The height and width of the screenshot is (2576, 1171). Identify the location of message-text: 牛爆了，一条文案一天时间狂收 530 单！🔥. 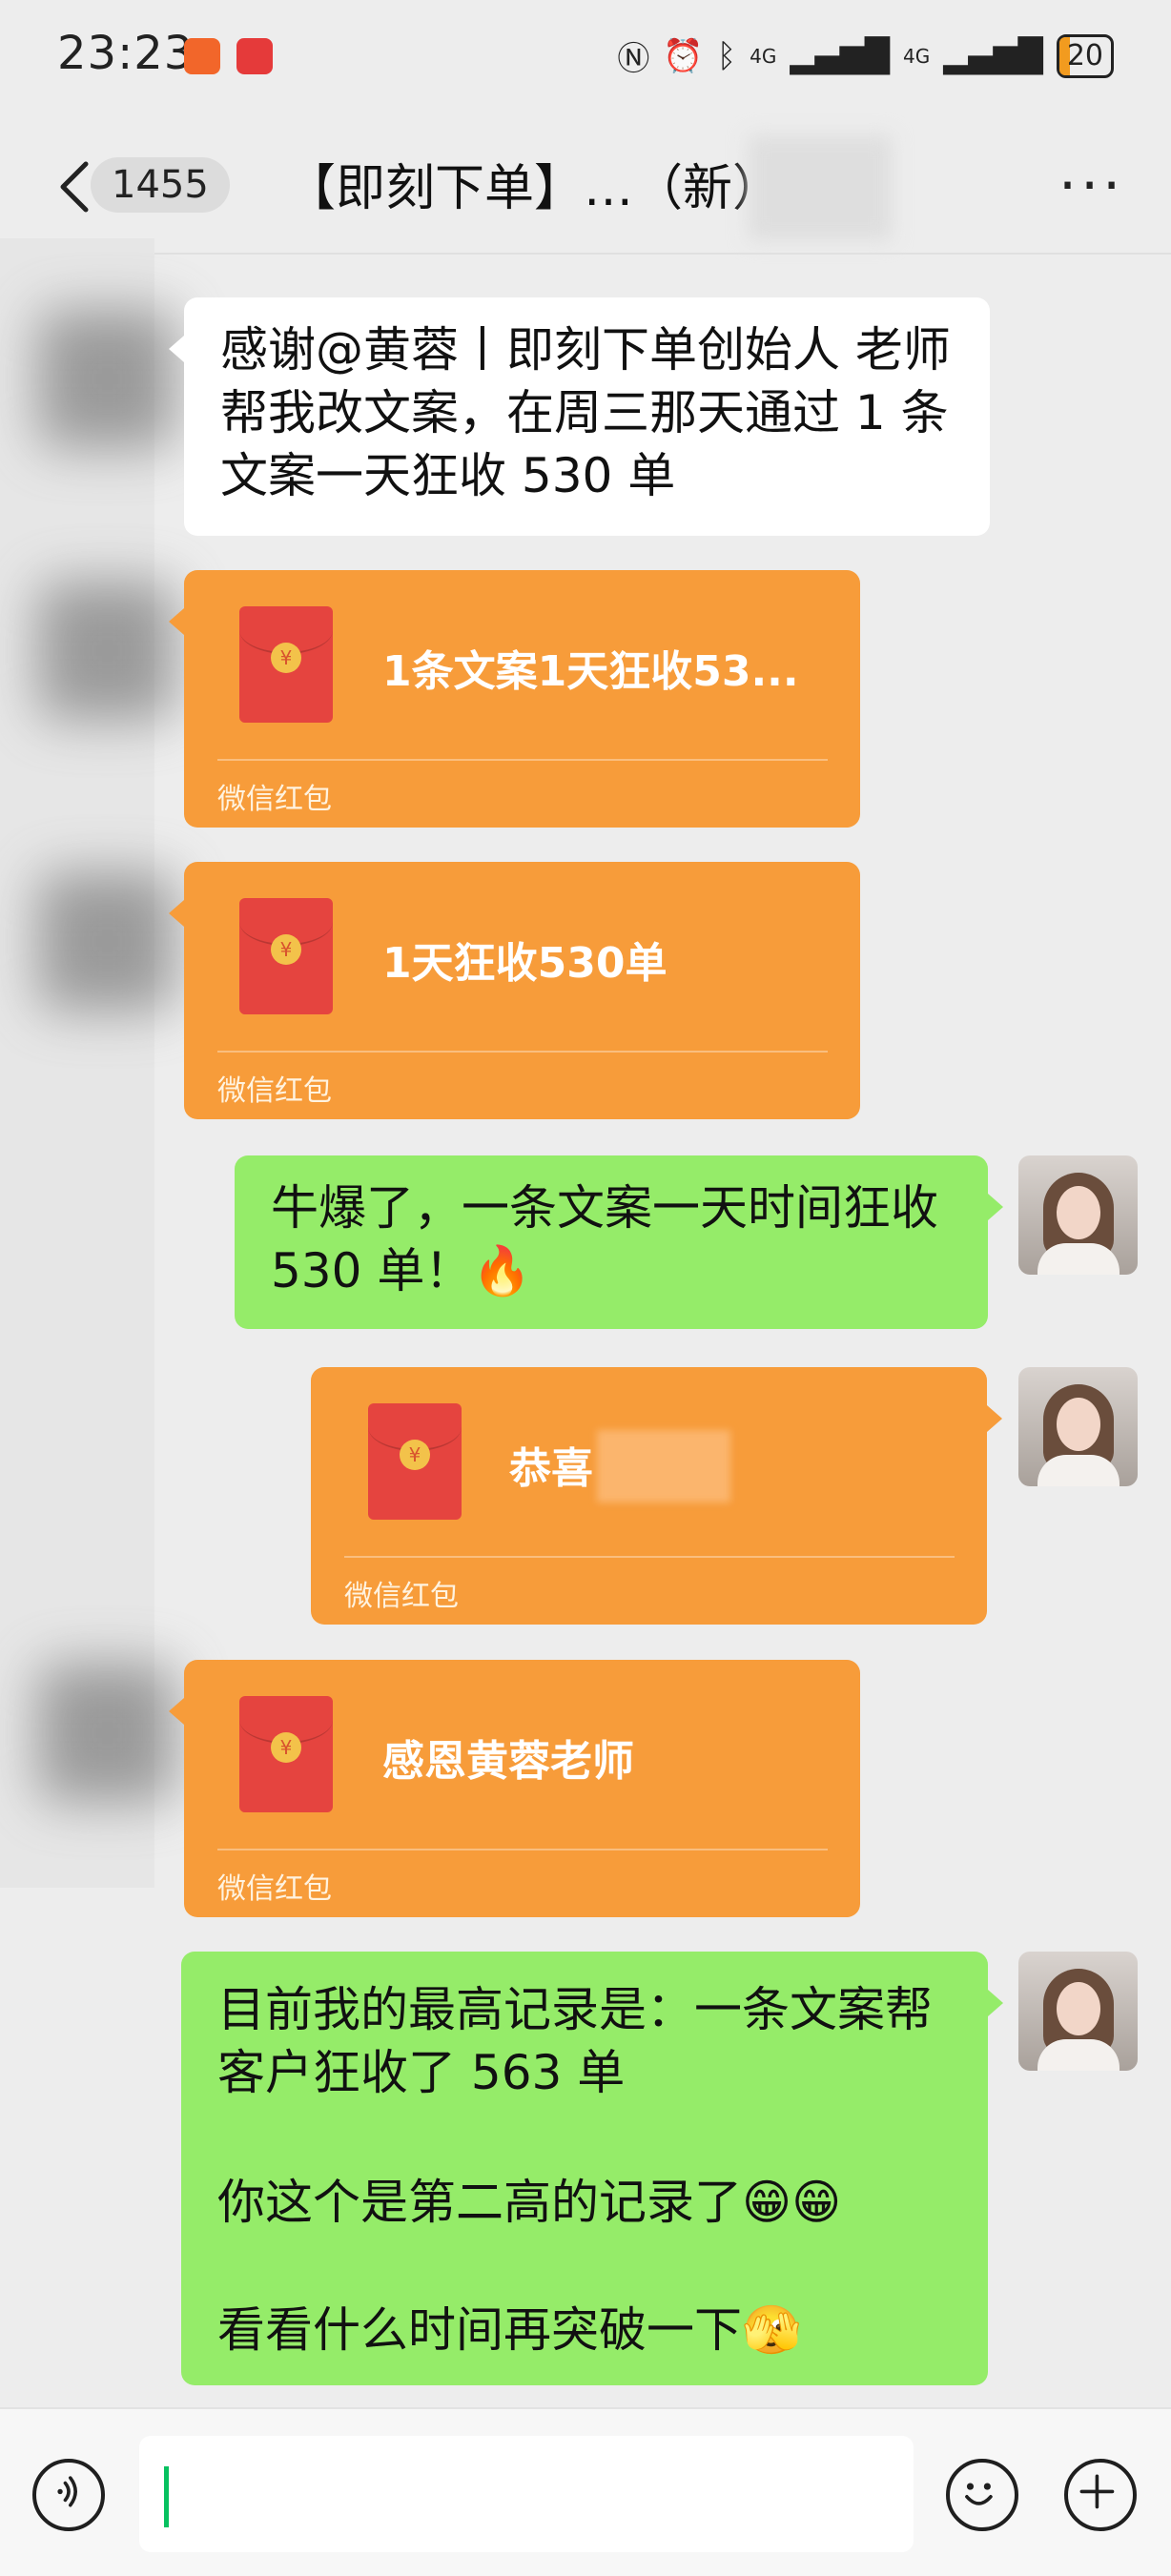
(604, 1239).